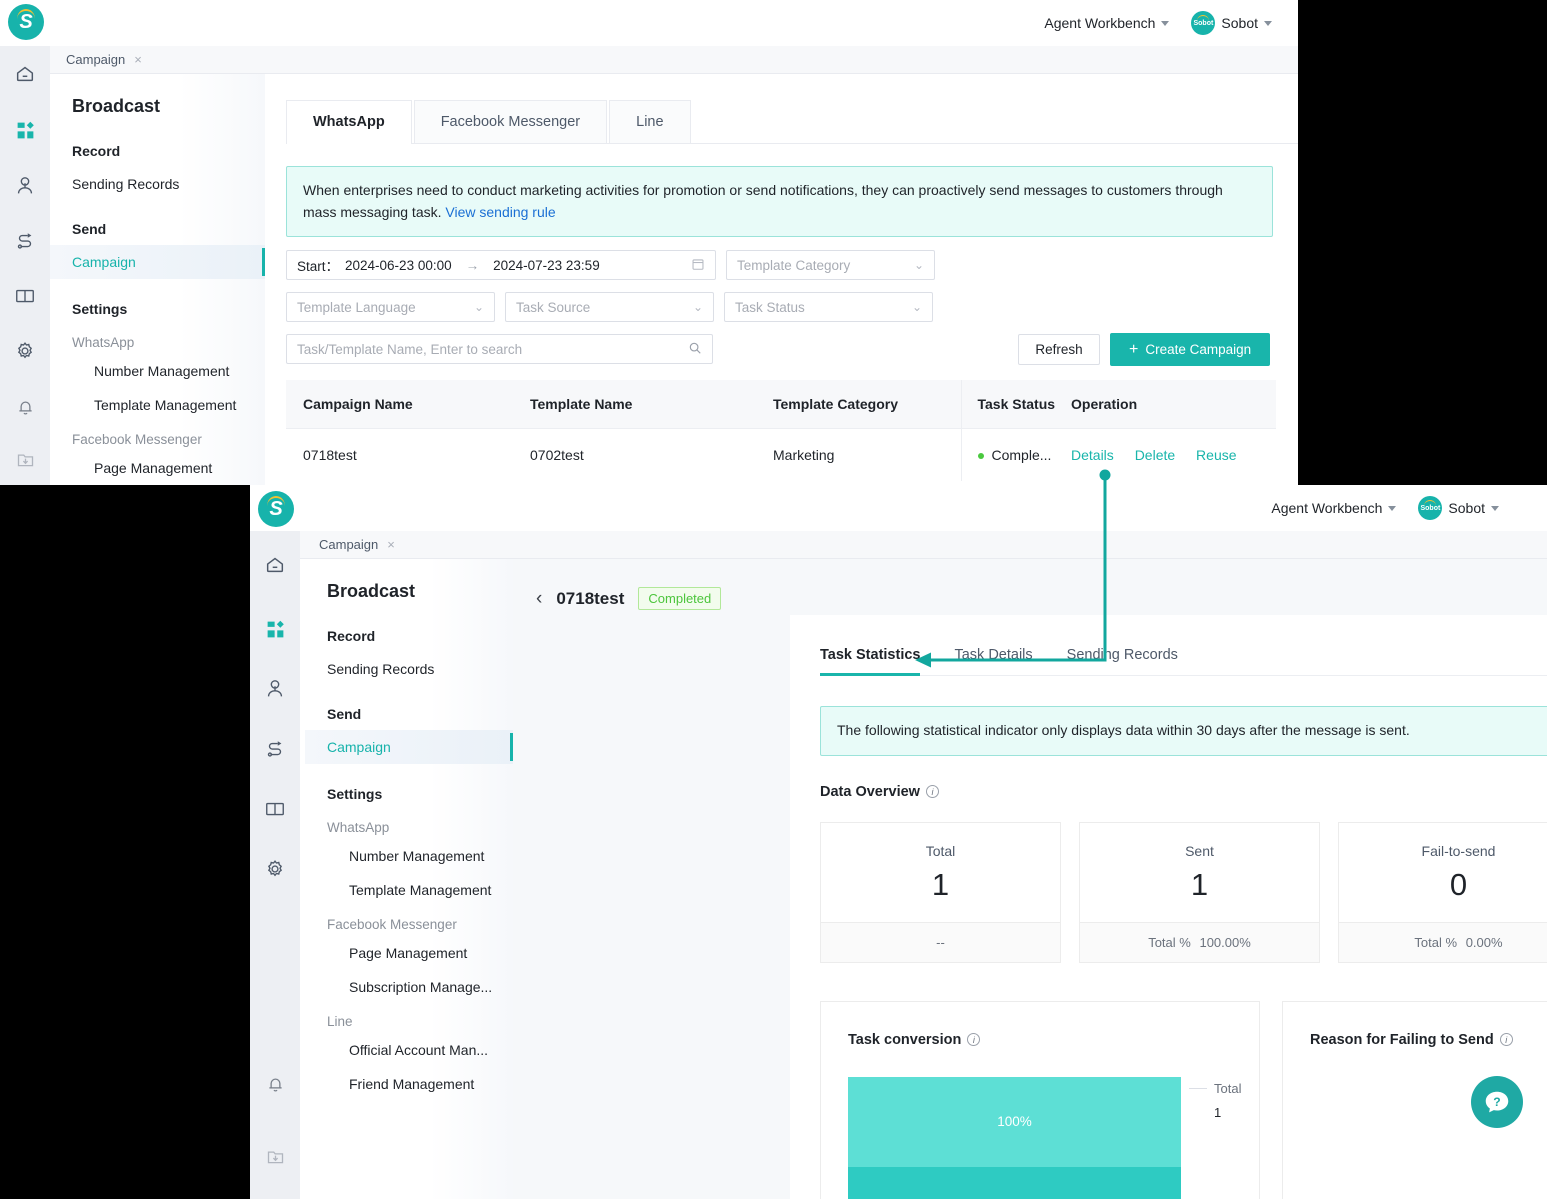  Describe the element at coordinates (1466, 508) in the screenshot. I see `user-name: Sobot` at that location.